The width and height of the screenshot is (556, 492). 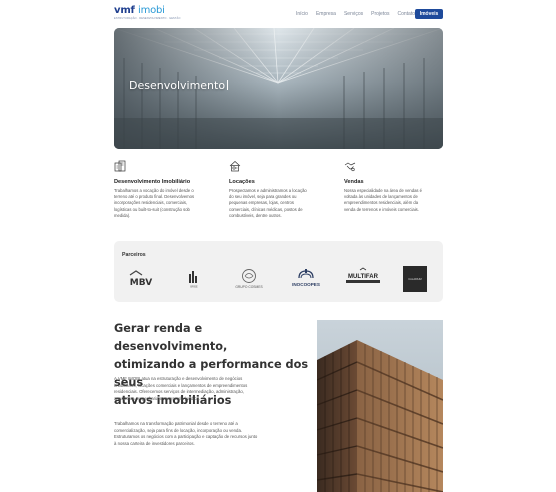 I want to click on partner-logo-mbv: MBV, so click(x=141, y=279).